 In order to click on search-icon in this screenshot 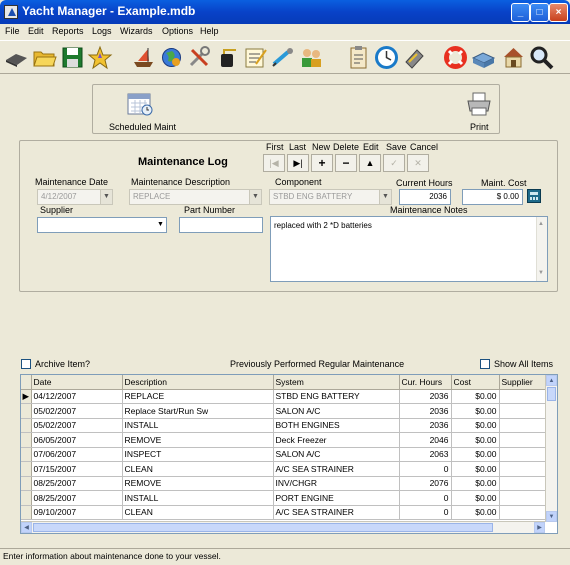, I will do `click(541, 57)`.